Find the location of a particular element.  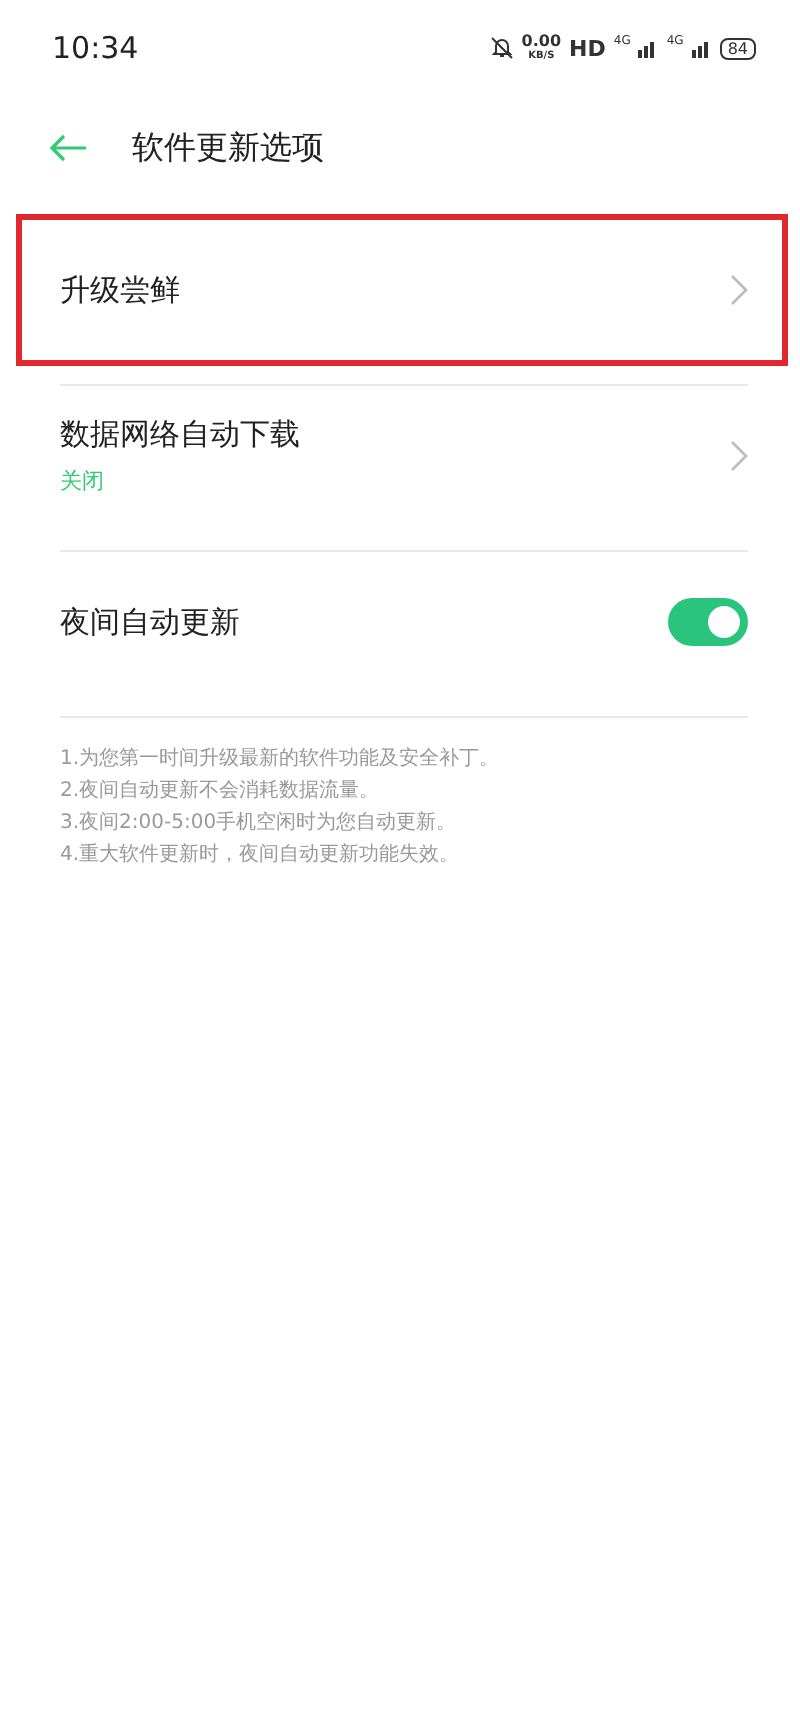

note-text: 3.夜间2:00-5:00手机空闲时为您自动更新。 is located at coordinates (259, 824).